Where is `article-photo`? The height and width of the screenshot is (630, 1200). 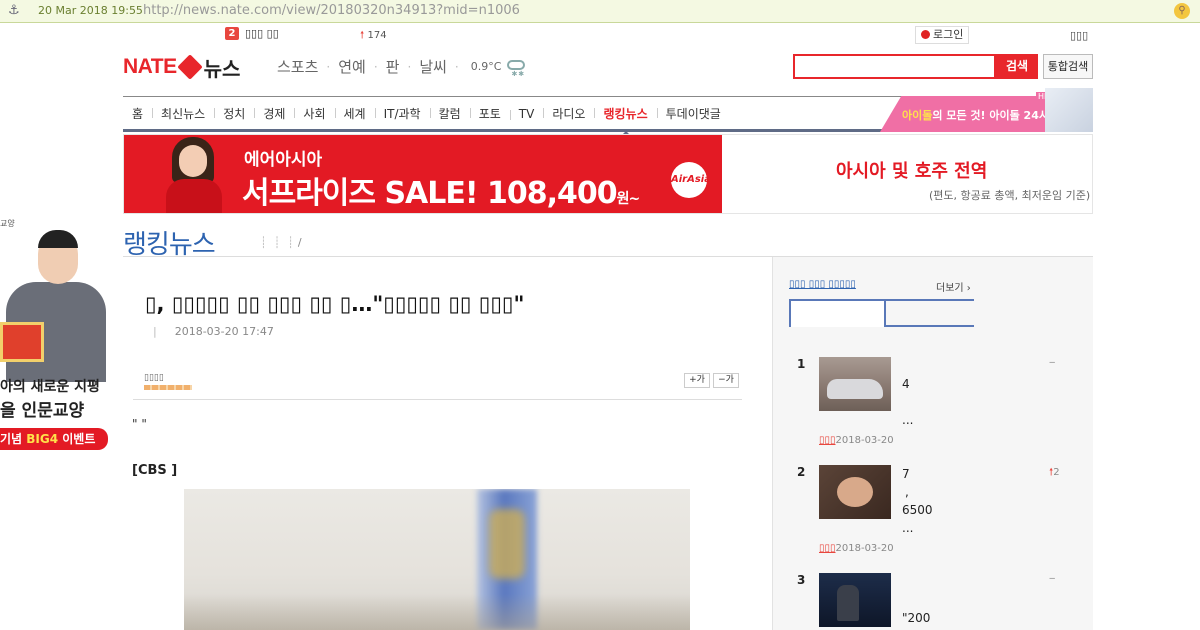
article-photo is located at coordinates (437, 559).